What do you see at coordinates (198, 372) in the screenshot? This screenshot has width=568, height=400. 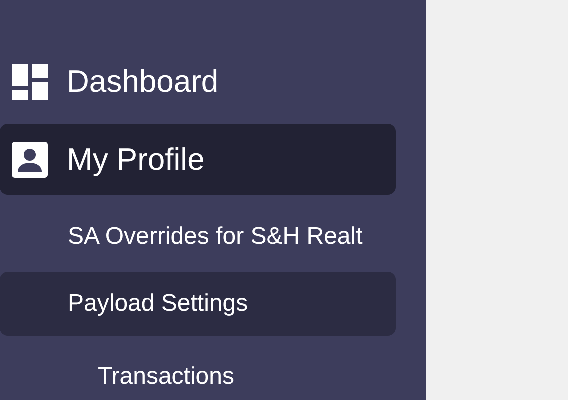 I see `nav-item: Transactions` at bounding box center [198, 372].